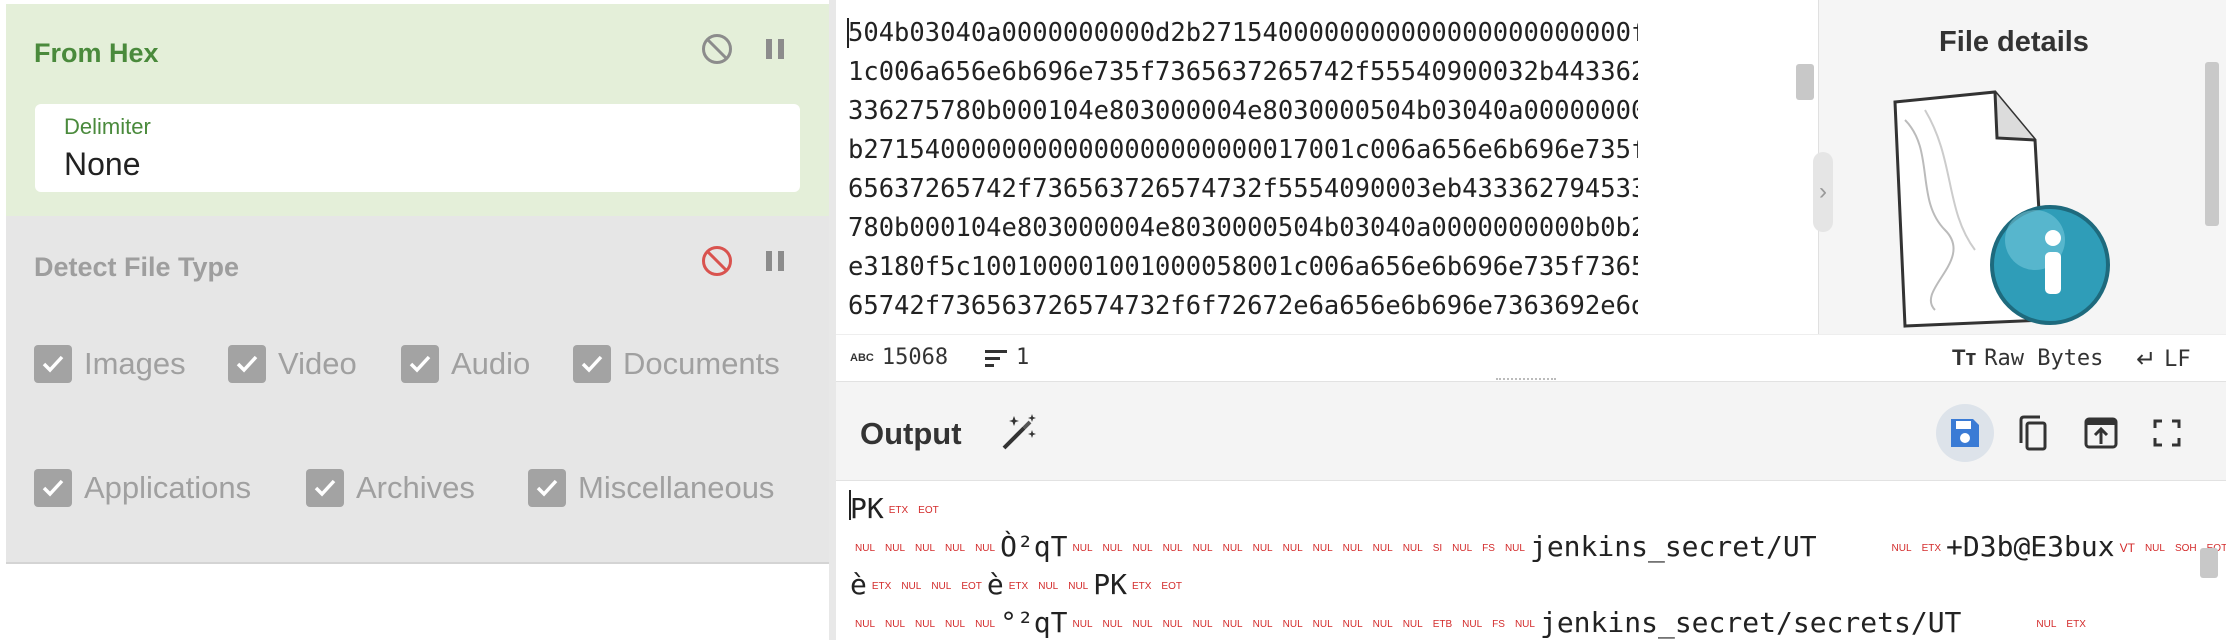  I want to click on output-text: jenkins_secret/UT, so click(1673, 546).